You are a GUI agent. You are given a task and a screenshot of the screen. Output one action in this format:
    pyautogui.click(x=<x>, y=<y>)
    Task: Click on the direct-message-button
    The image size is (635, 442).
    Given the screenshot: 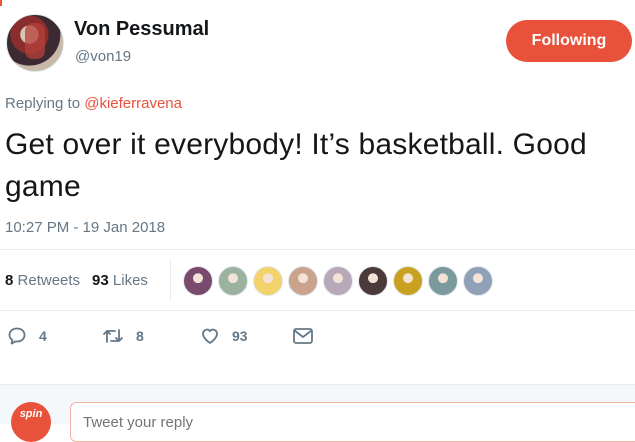 What is the action you would take?
    pyautogui.click(x=303, y=336)
    